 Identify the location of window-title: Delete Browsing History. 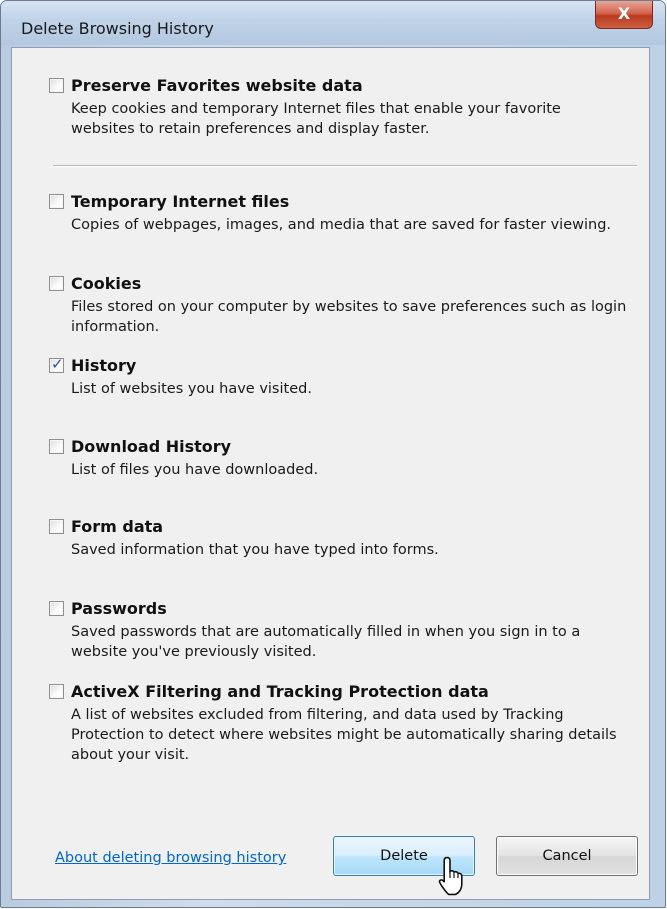
(117, 28).